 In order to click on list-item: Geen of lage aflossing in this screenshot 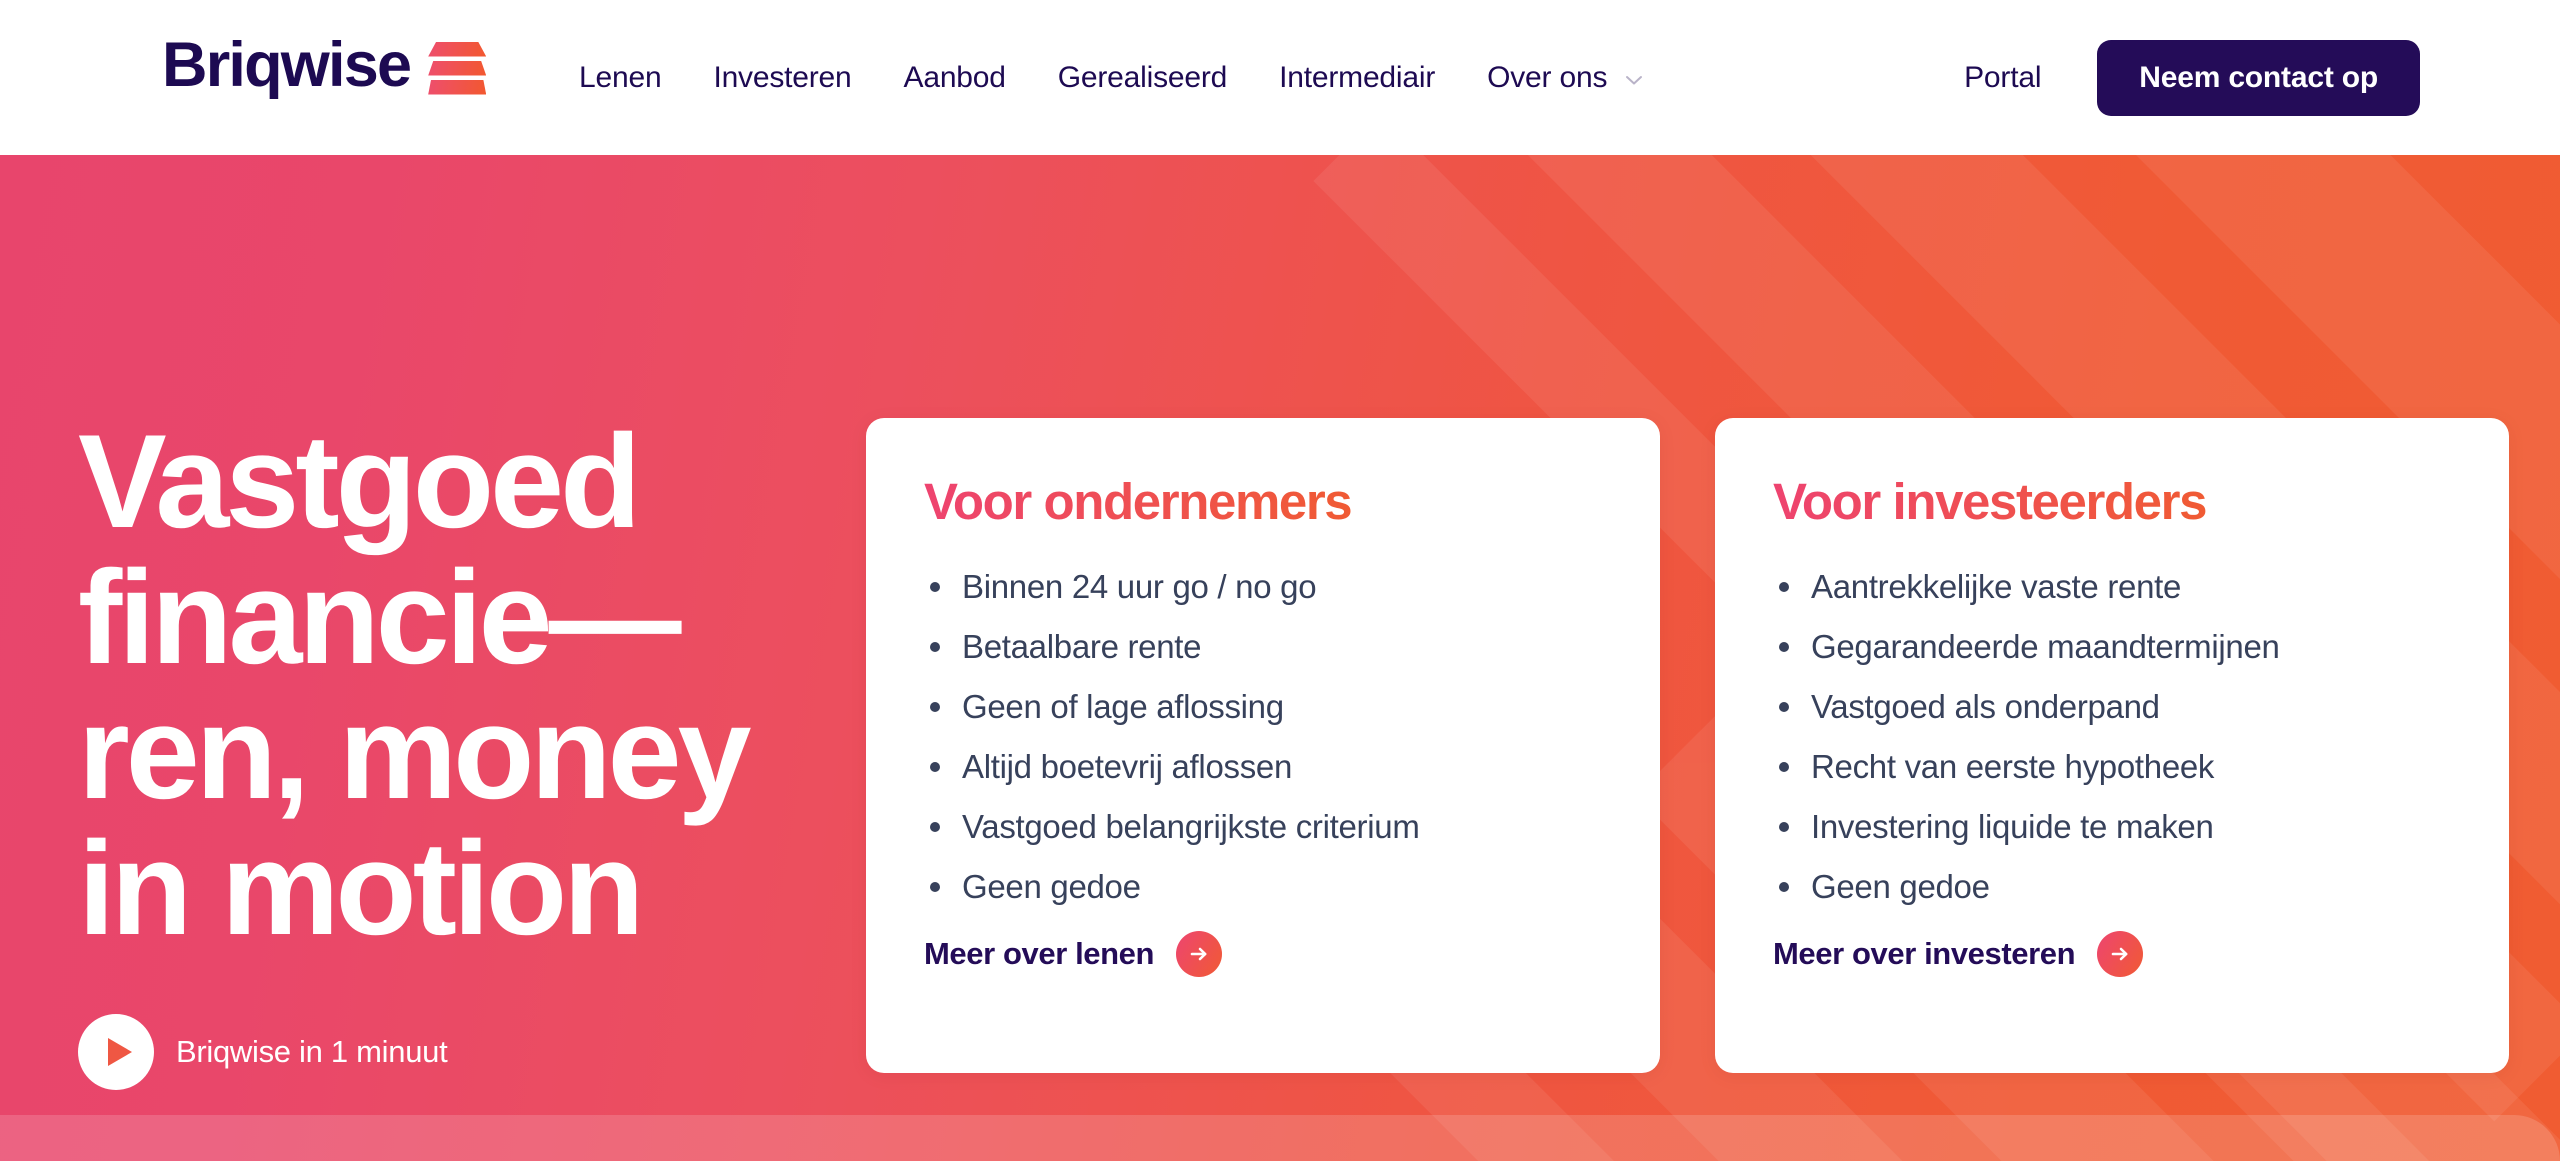, I will do `click(1263, 707)`.